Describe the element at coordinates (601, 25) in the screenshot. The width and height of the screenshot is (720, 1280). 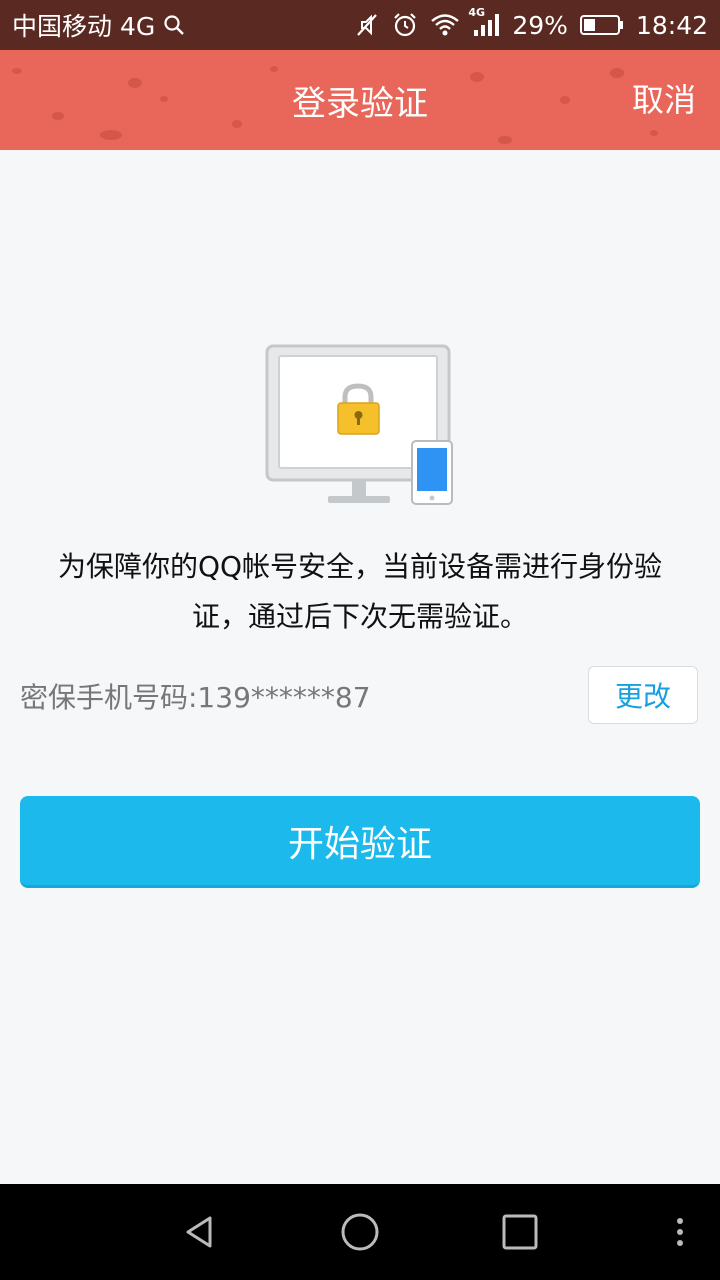
I see `battery-icon` at that location.